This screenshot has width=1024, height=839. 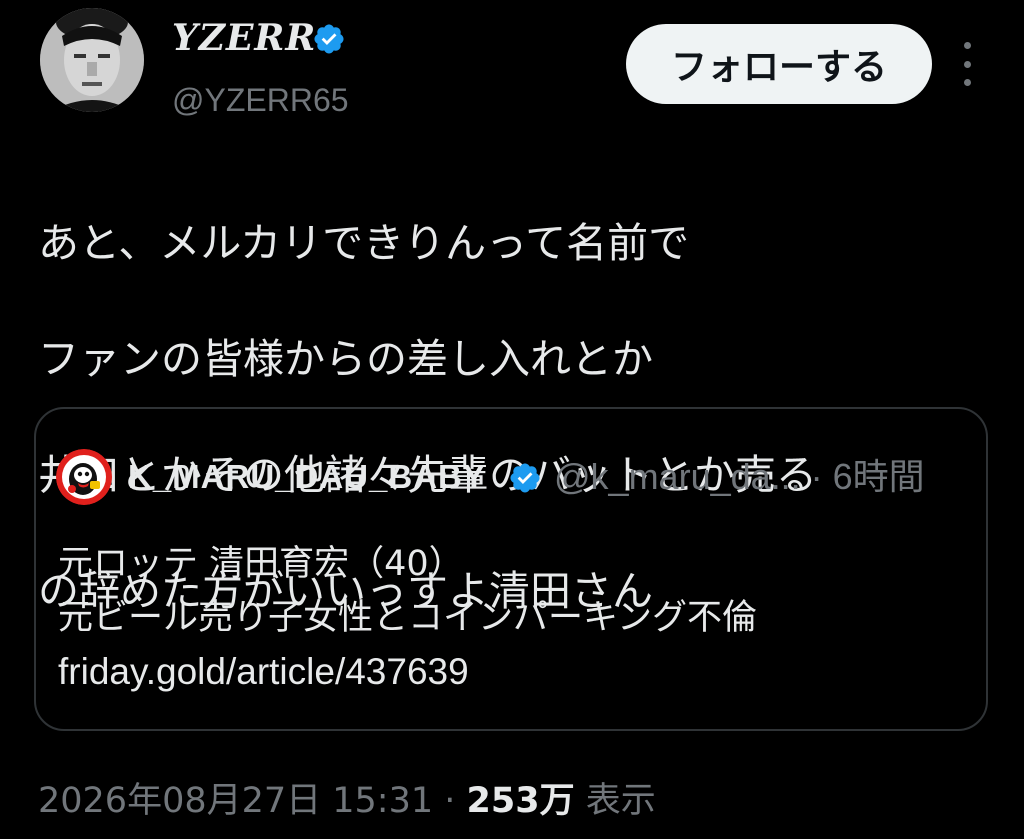 What do you see at coordinates (235, 801) in the screenshot?
I see `tweet-timestamp: 2026年08月27日 15:31` at bounding box center [235, 801].